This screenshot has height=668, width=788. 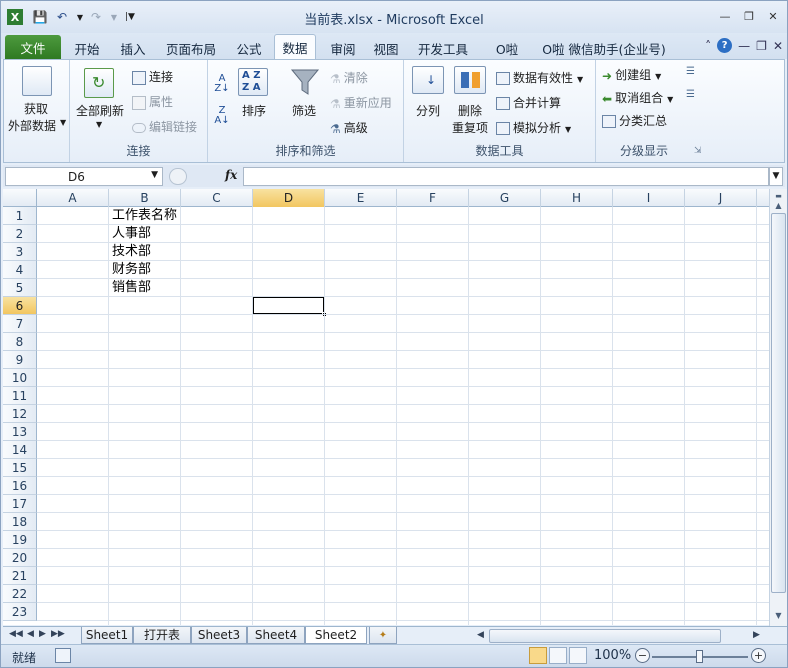 What do you see at coordinates (428, 110) in the screenshot?
I see `text-to-columns-button: 分列` at bounding box center [428, 110].